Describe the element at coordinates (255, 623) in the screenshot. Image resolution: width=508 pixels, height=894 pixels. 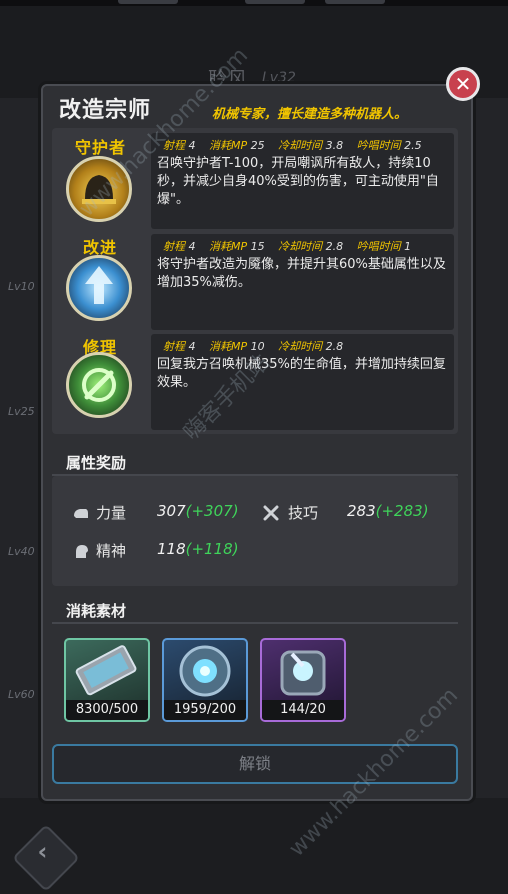
I see `divider` at that location.